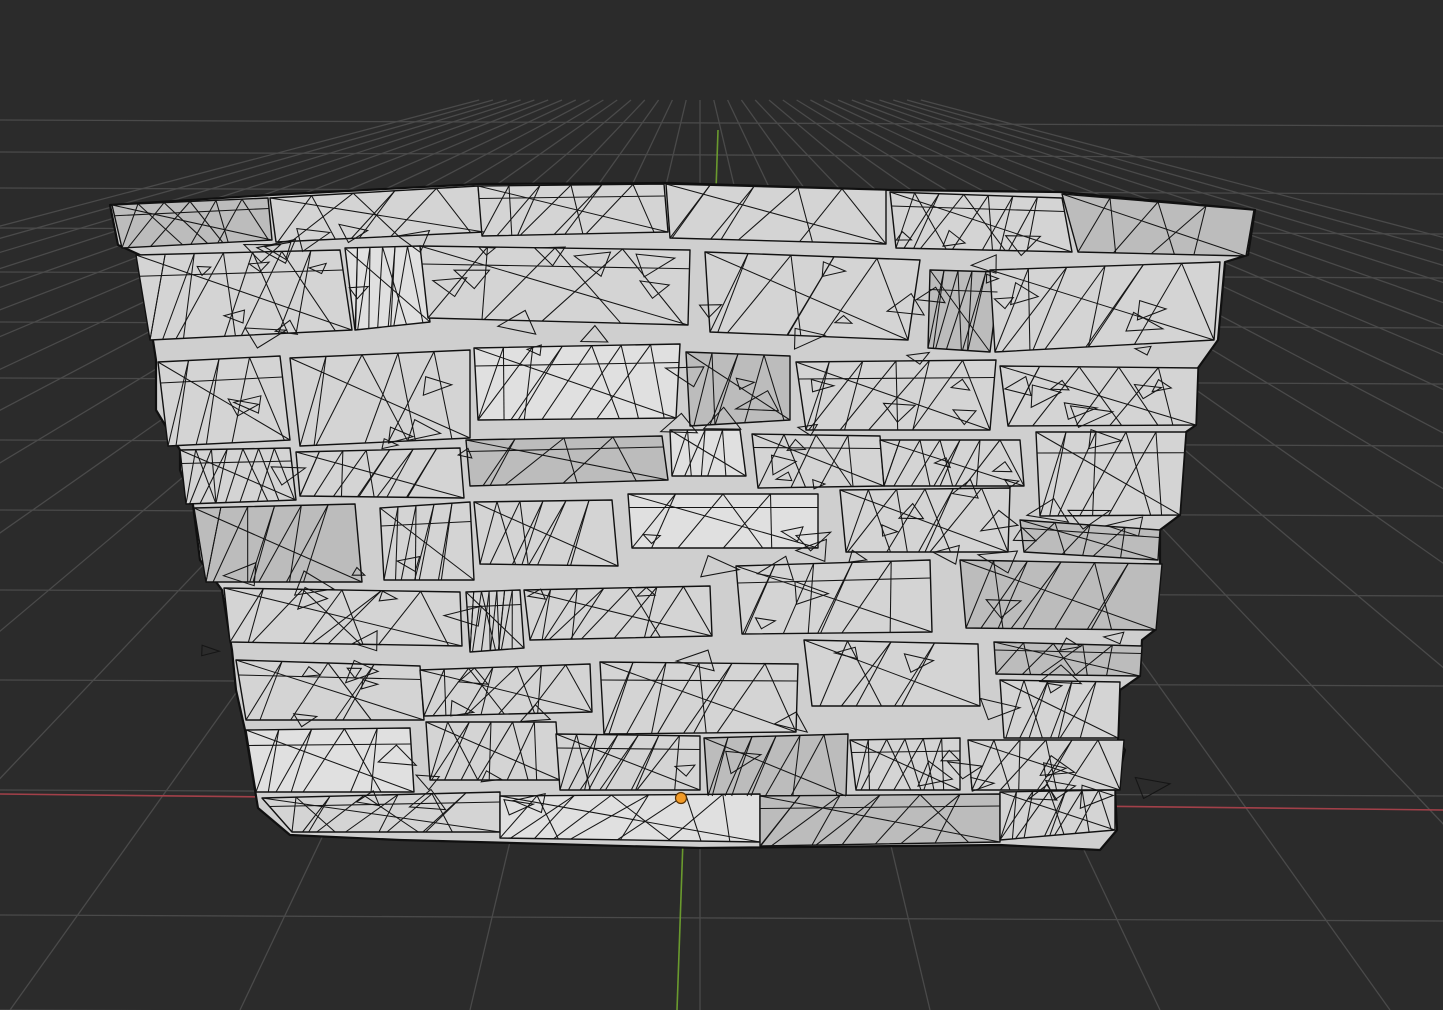  Describe the element at coordinates (681, 798) in the screenshot. I see `object-origin-point` at that location.